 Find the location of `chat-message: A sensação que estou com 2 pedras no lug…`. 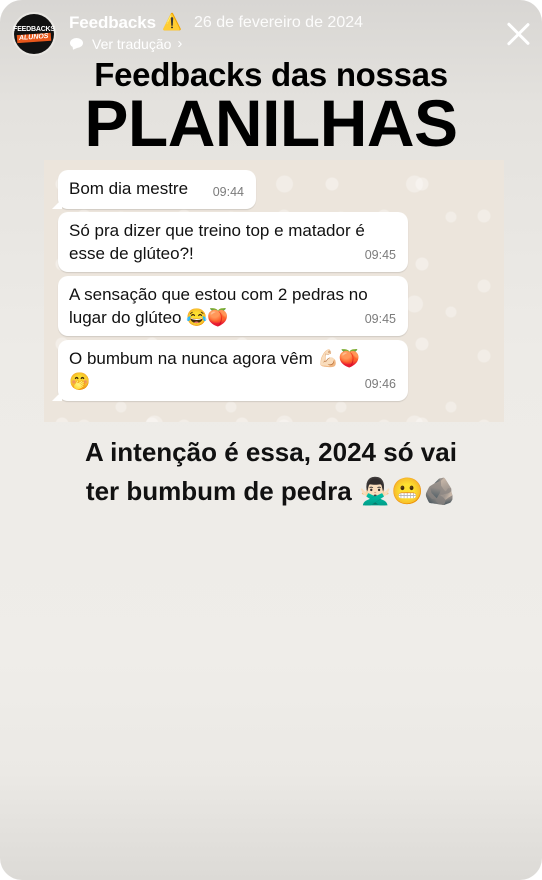

chat-message: A sensação que estou com 2 pedras no lug… is located at coordinates (233, 306).